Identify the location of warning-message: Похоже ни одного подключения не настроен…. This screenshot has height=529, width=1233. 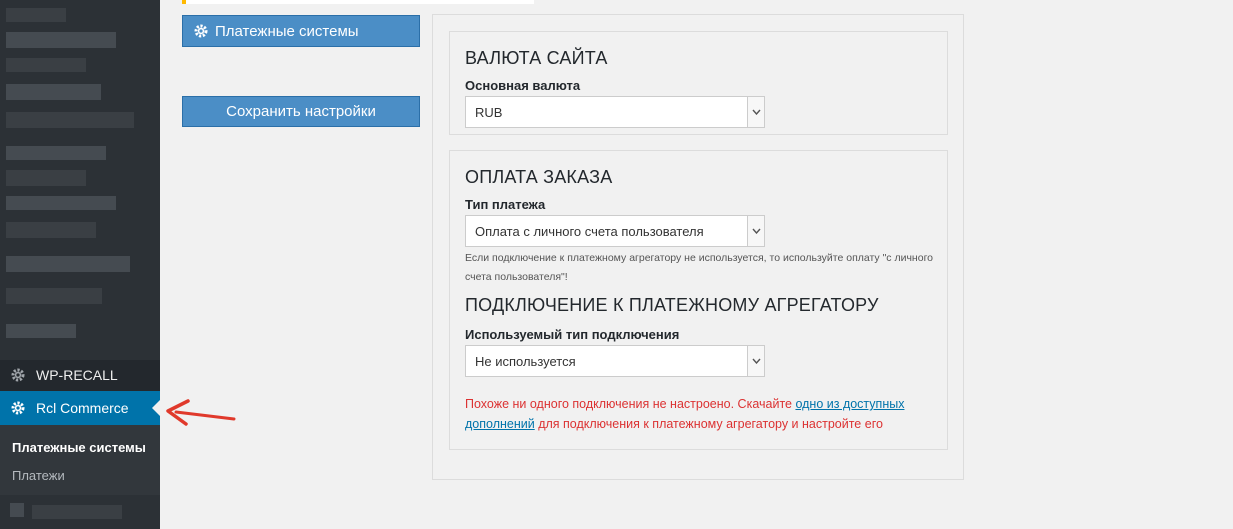
(700, 414).